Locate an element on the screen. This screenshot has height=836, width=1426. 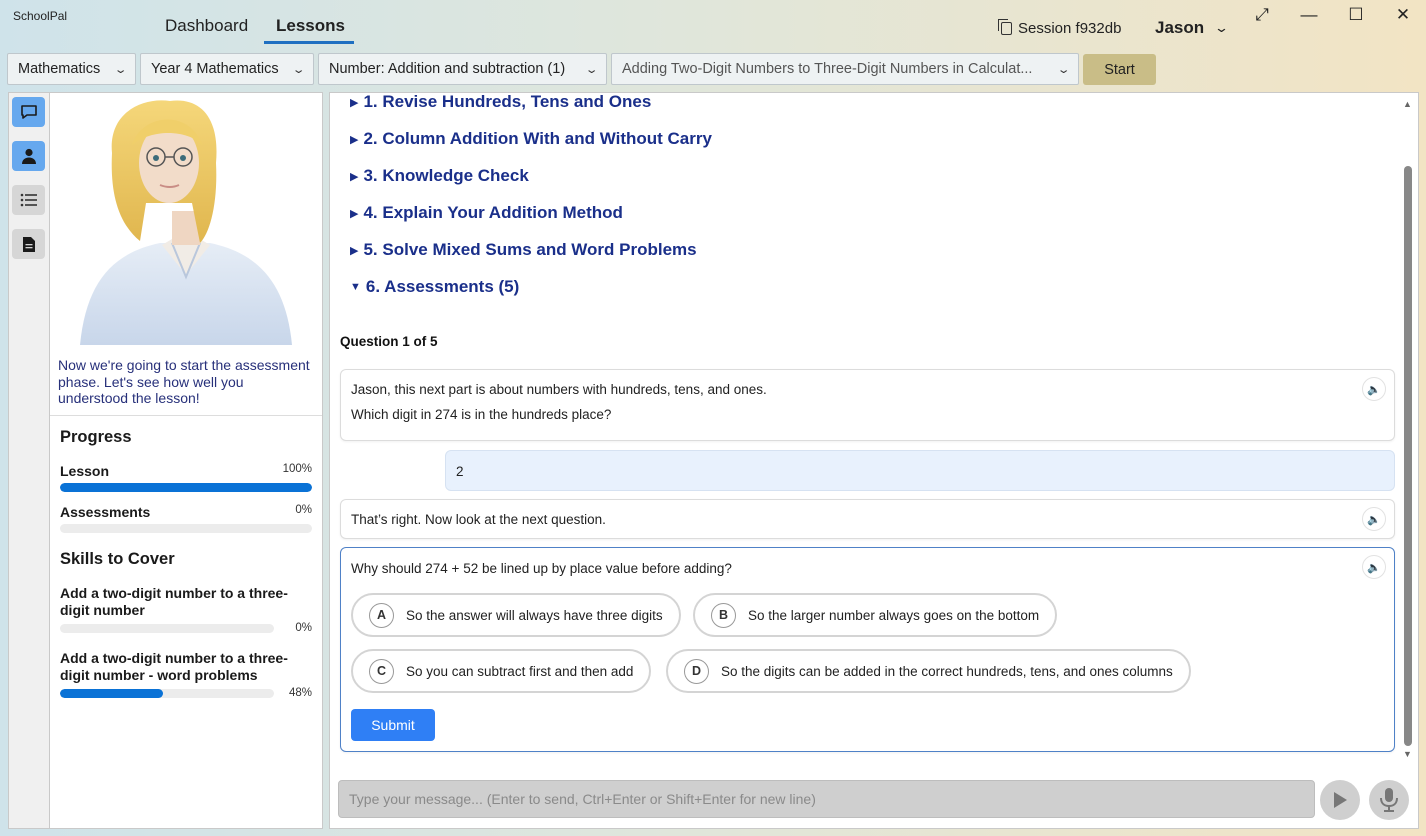
assessments-progress-bar is located at coordinates (186, 528).